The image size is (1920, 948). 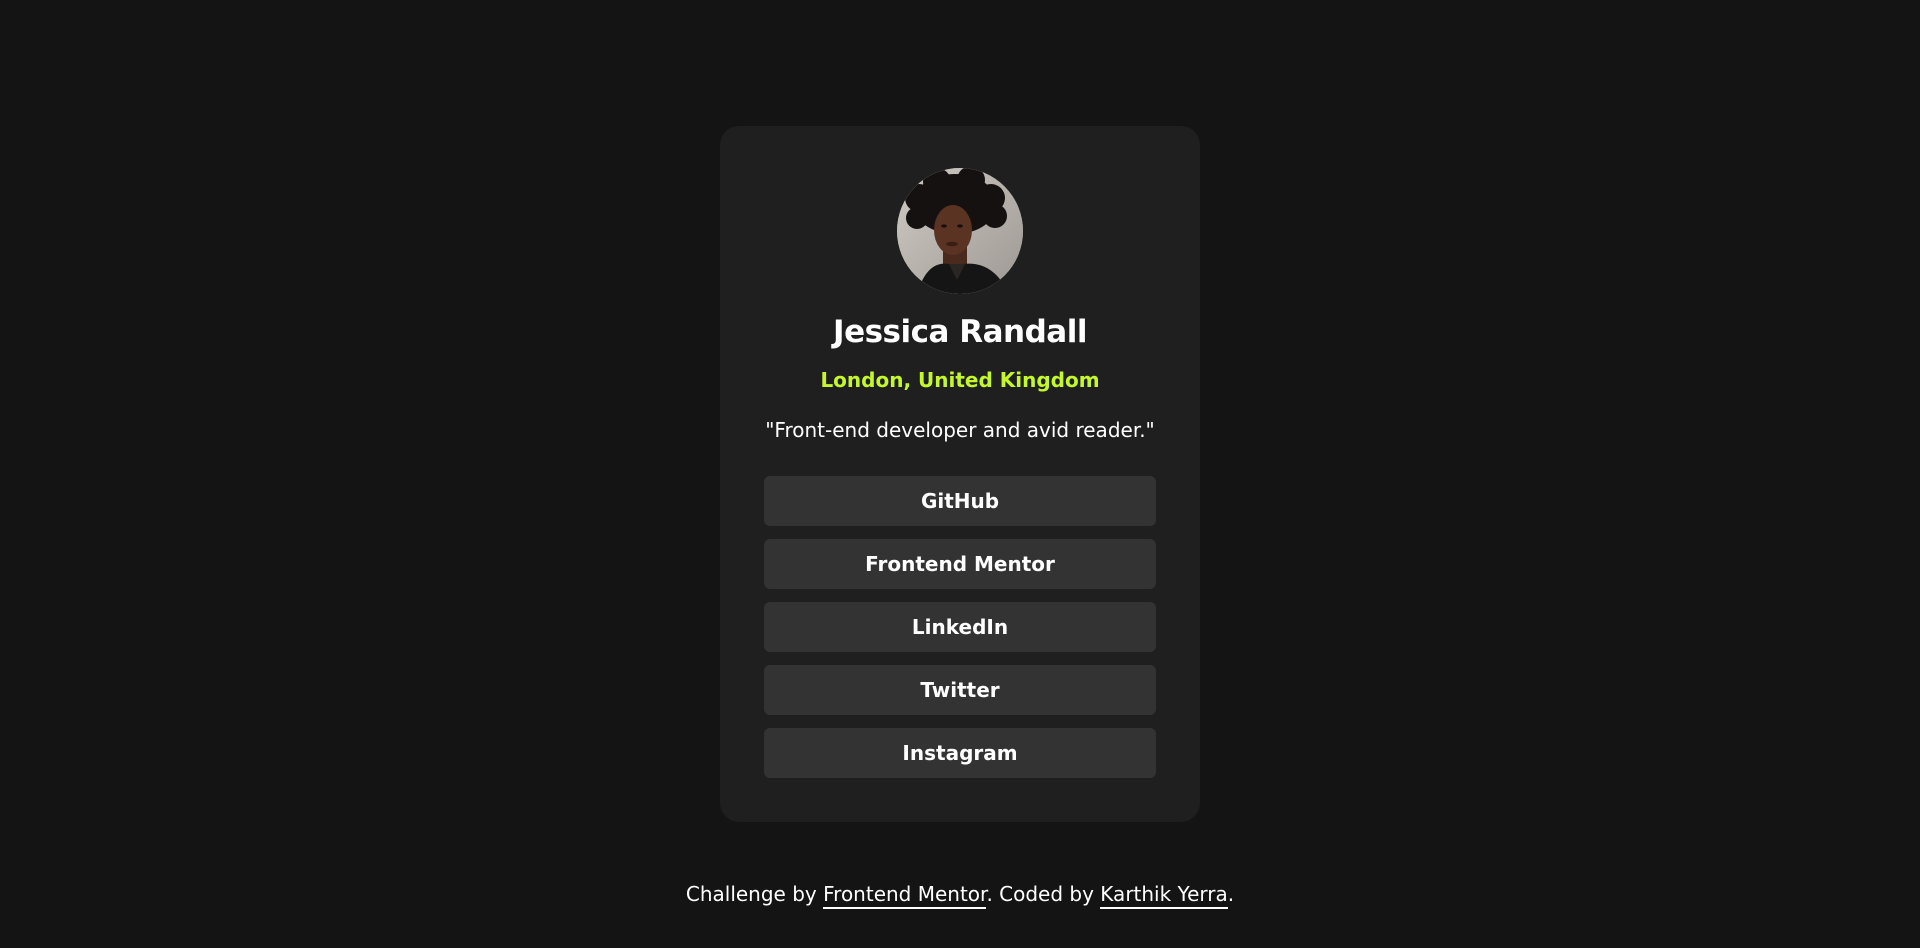 I want to click on link-item-instagram: Instagram, so click(x=960, y=753).